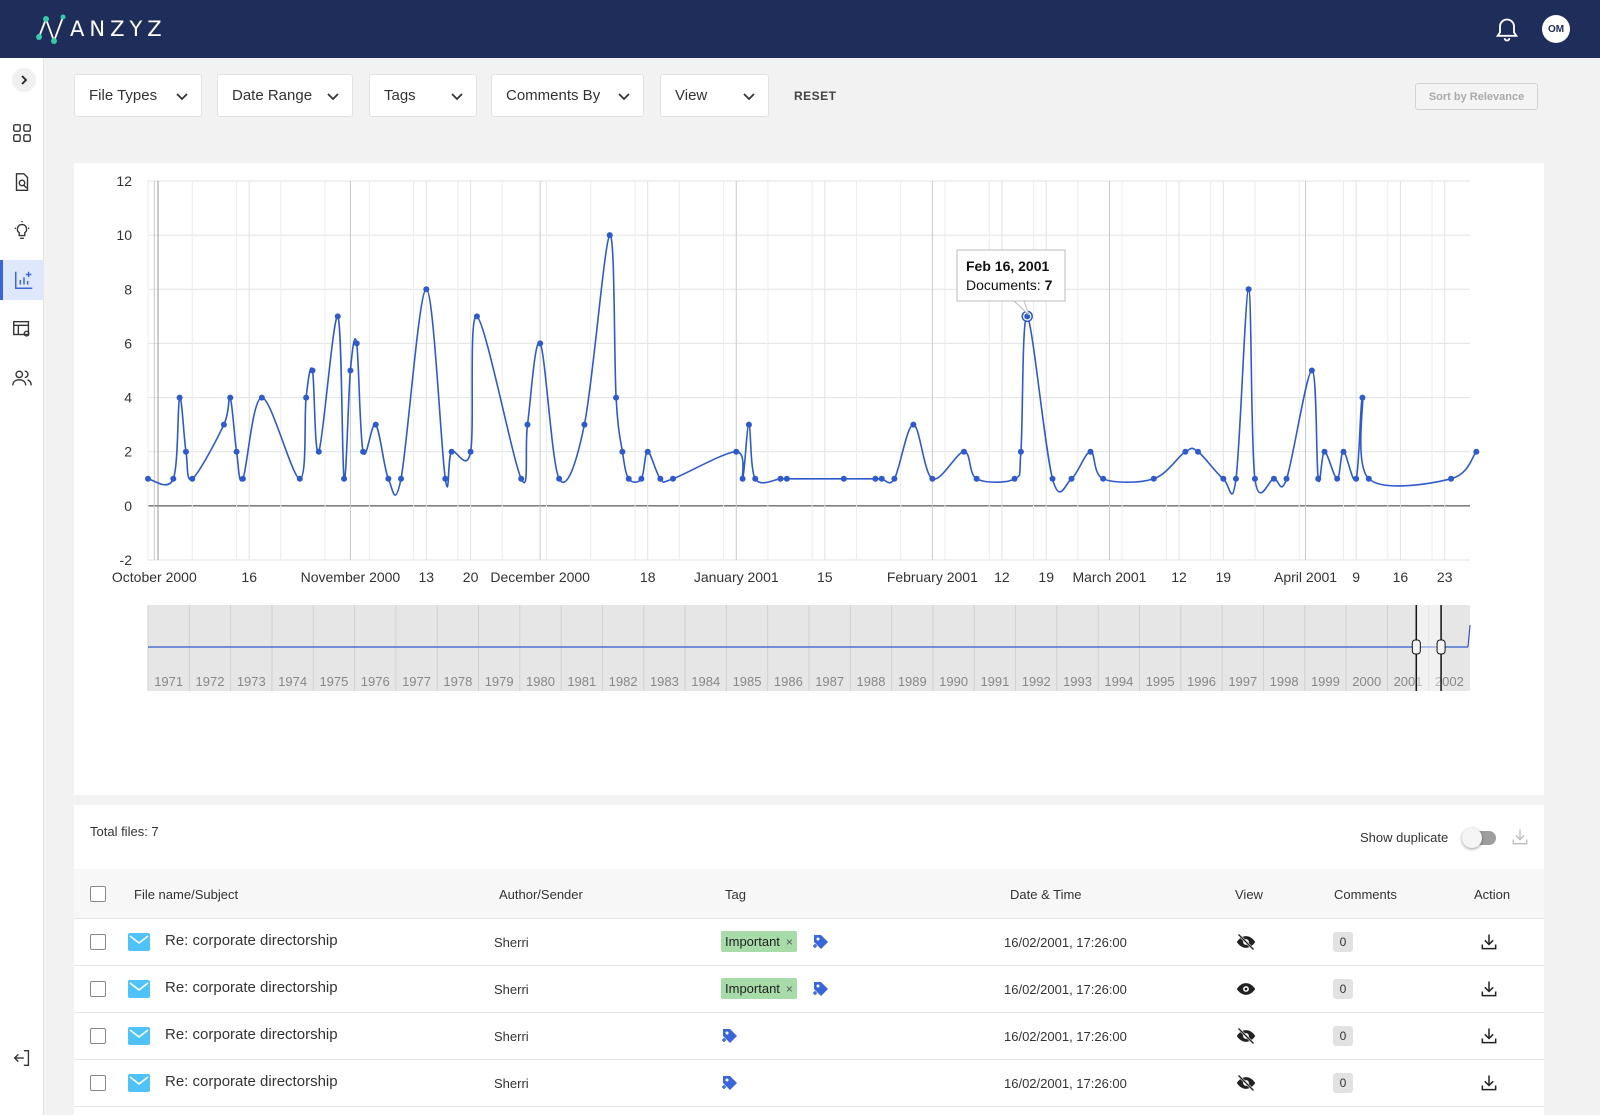 The image size is (1600, 1115). Describe the element at coordinates (1520, 837) in the screenshot. I see `download-all-icon` at that location.